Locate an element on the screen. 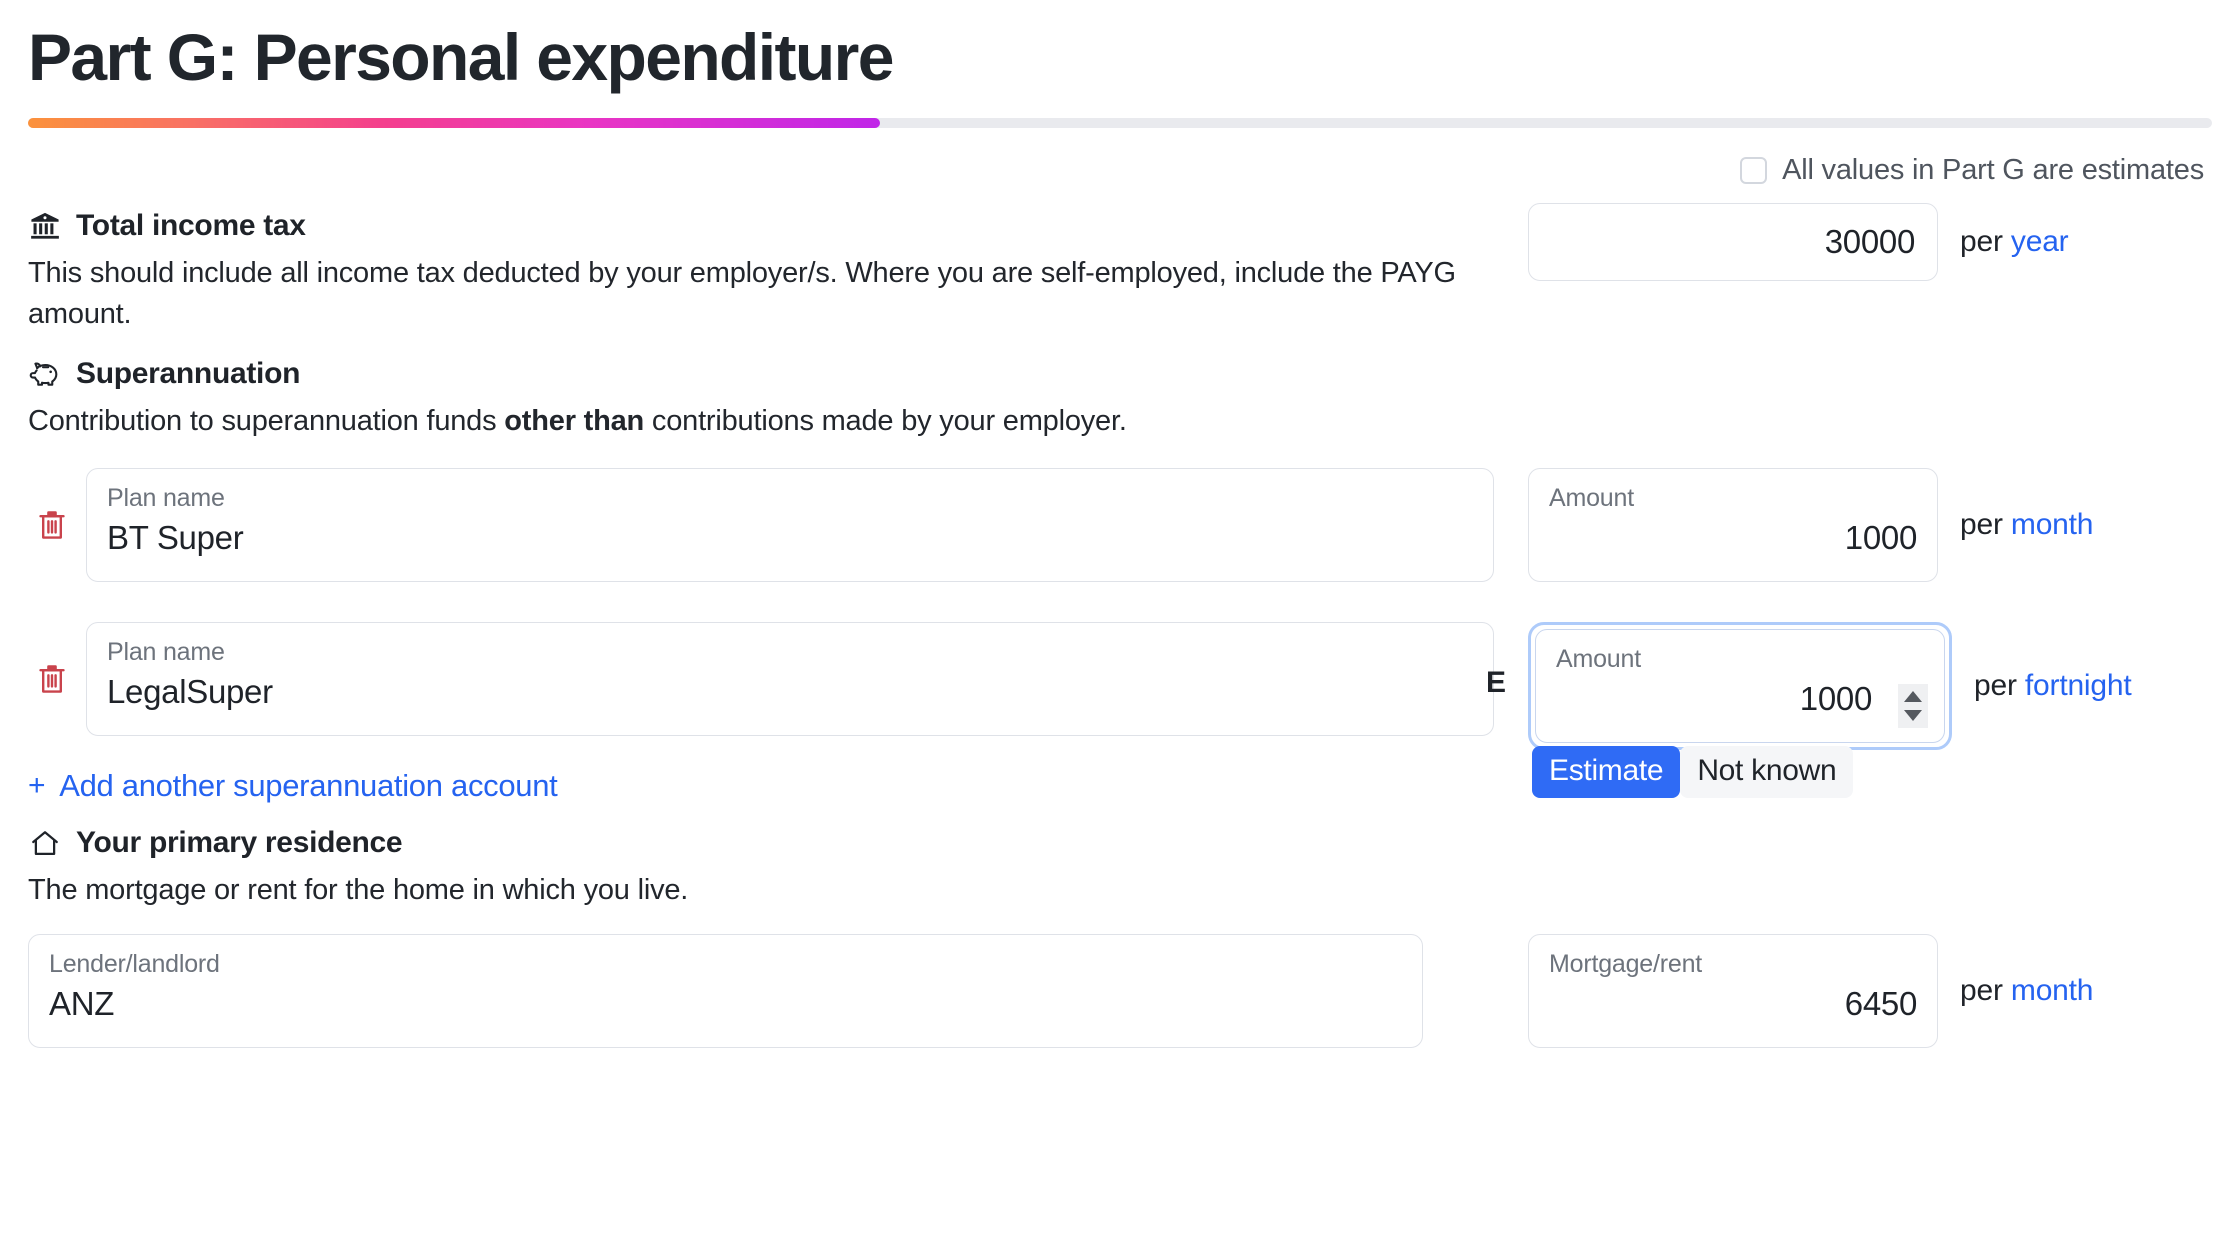 This screenshot has height=1260, width=2240. amount-focus-stack: E Amount 1000 Estimate Not known is located at coordinates (1719, 710).